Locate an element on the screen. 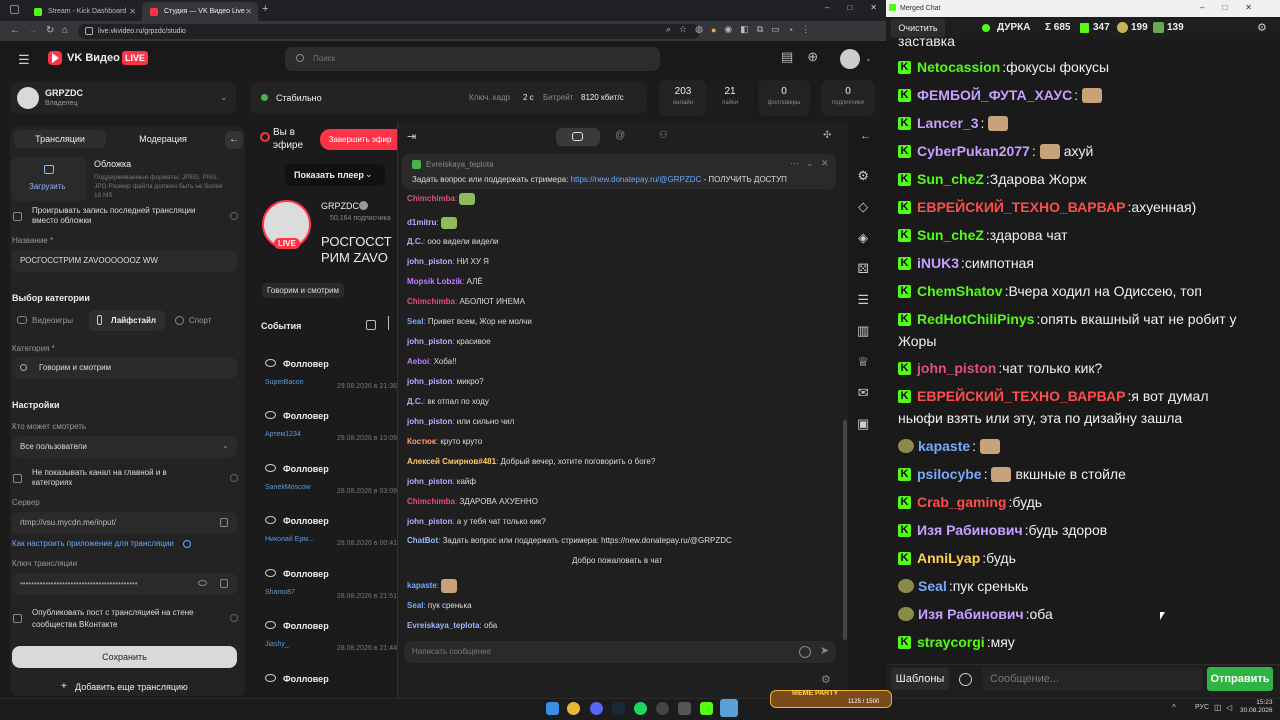 Image resolution: width=1280 pixels, height=720 pixels. merged-username: kapaste is located at coordinates (944, 446).